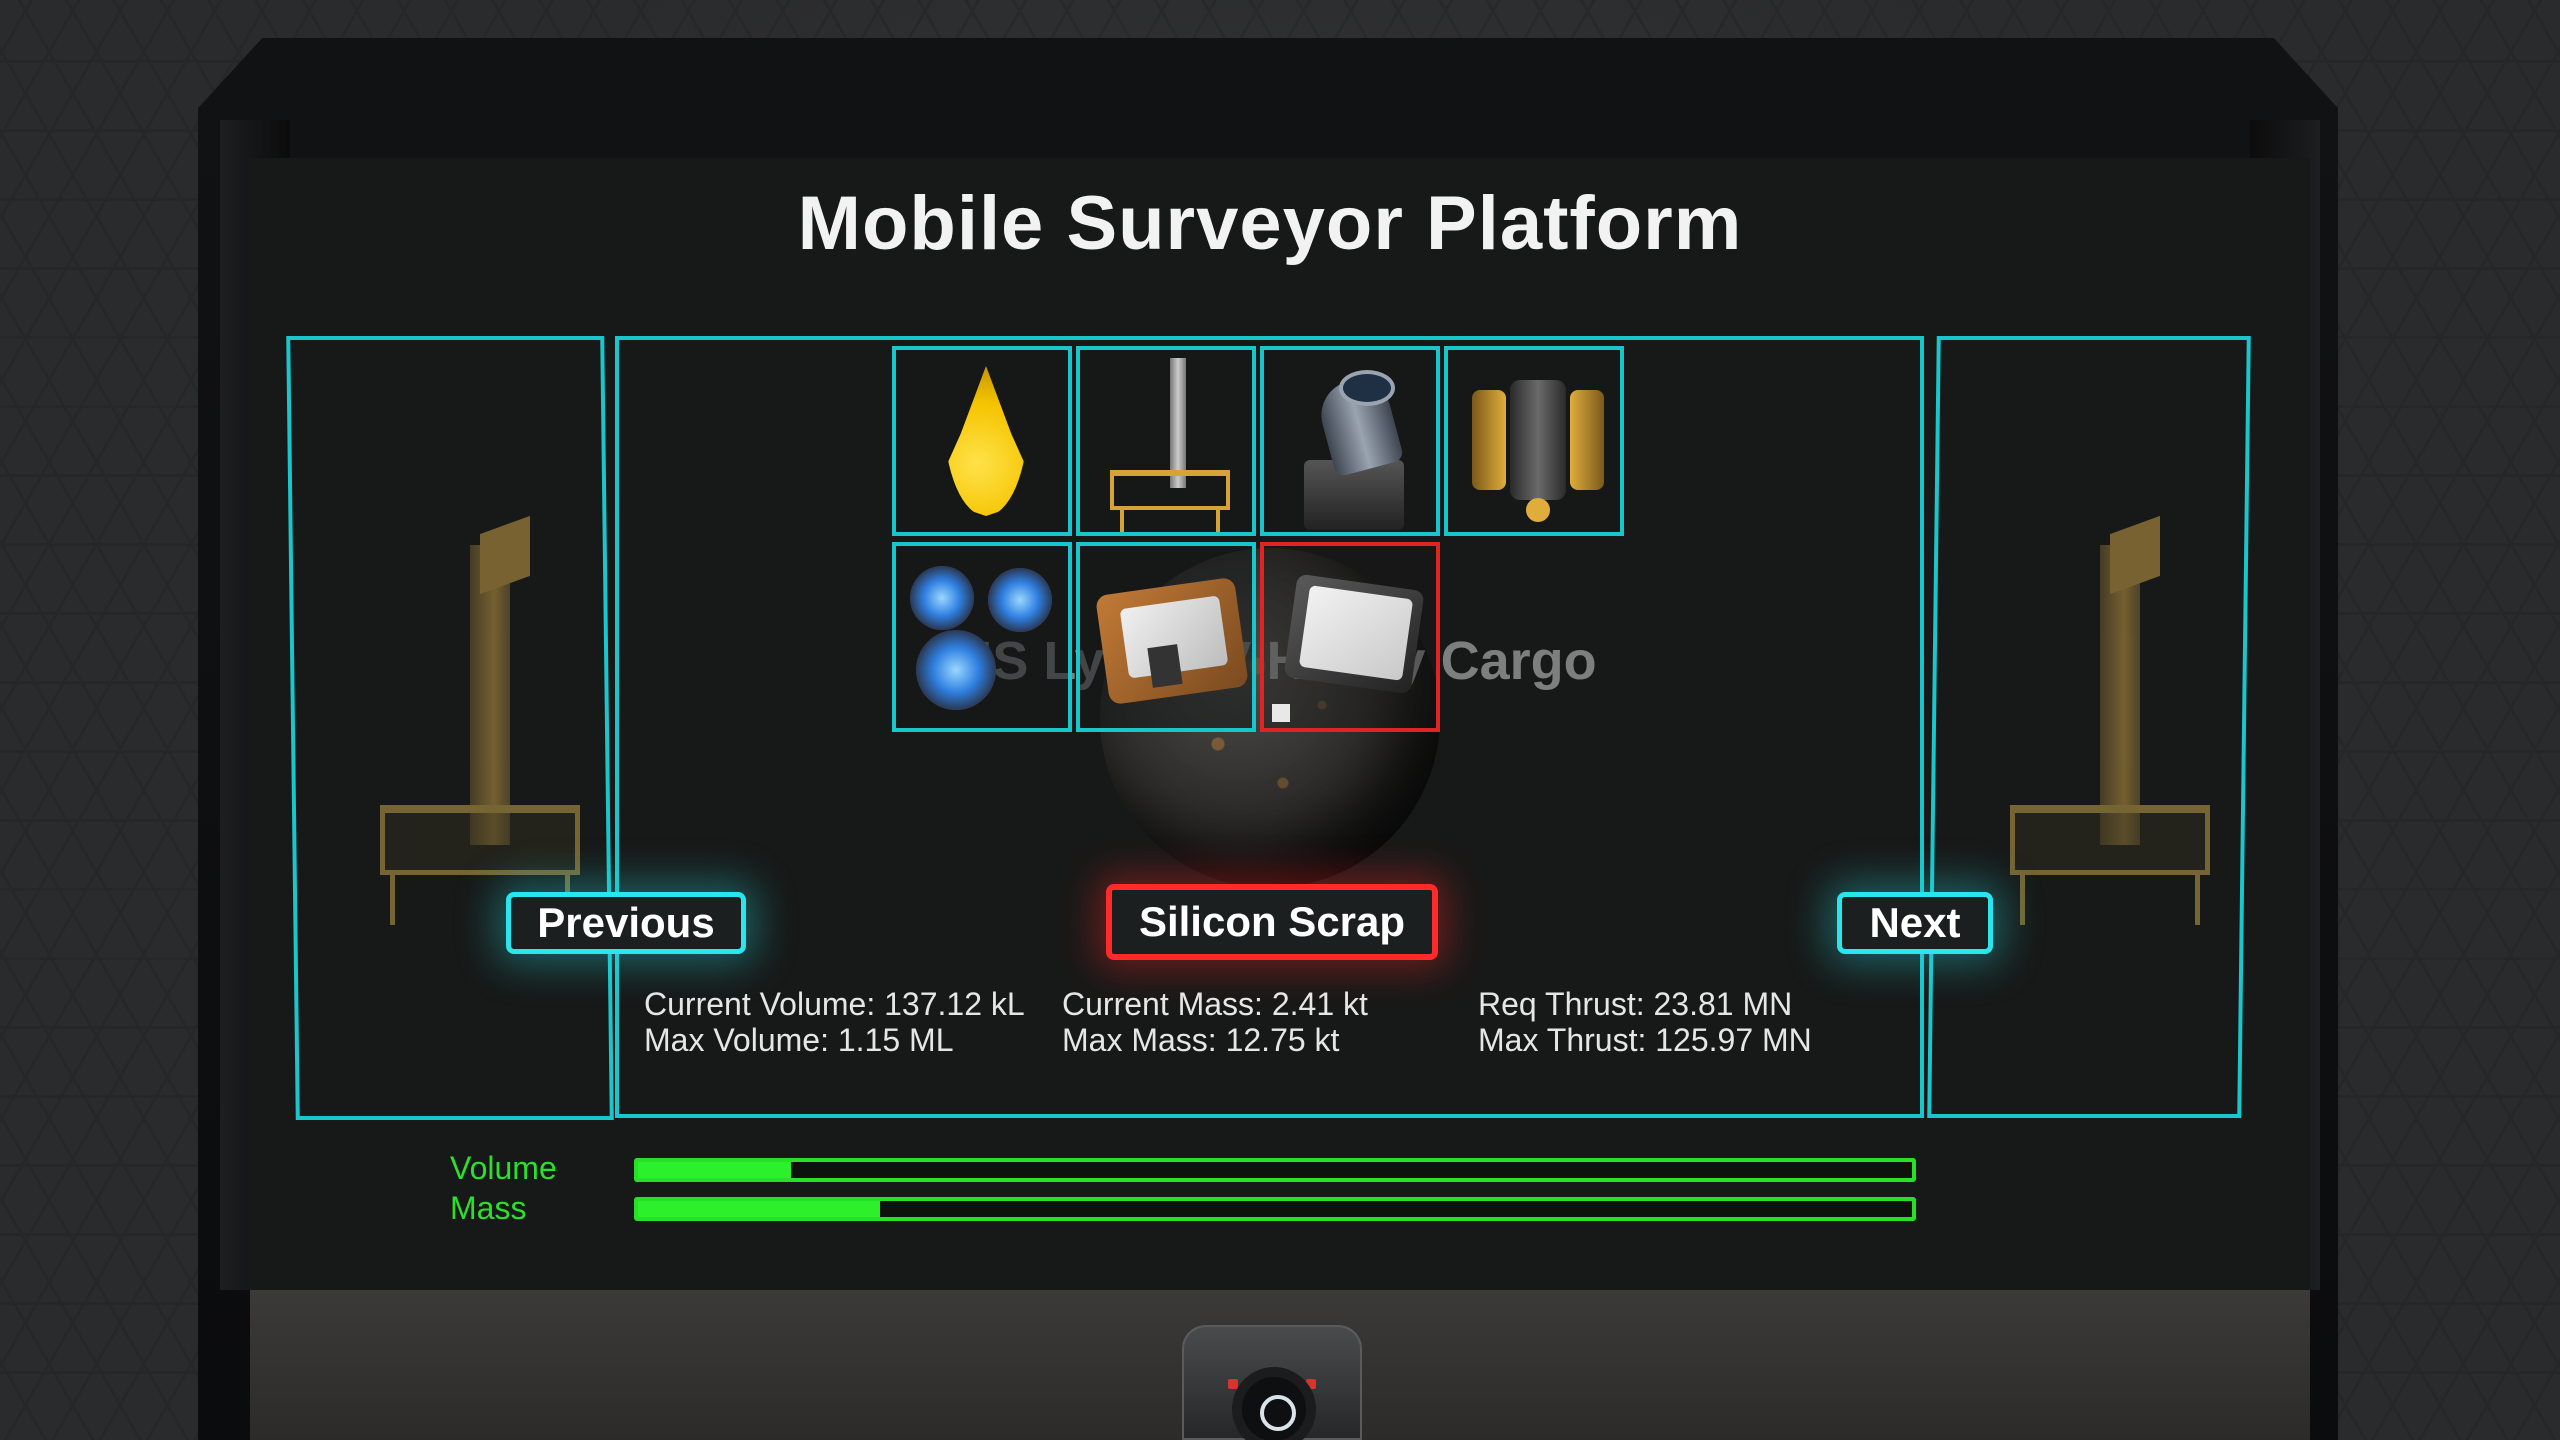 Image resolution: width=2560 pixels, height=1440 pixels. What do you see at coordinates (503, 1168) in the screenshot?
I see `volume-bar-label: Volume` at bounding box center [503, 1168].